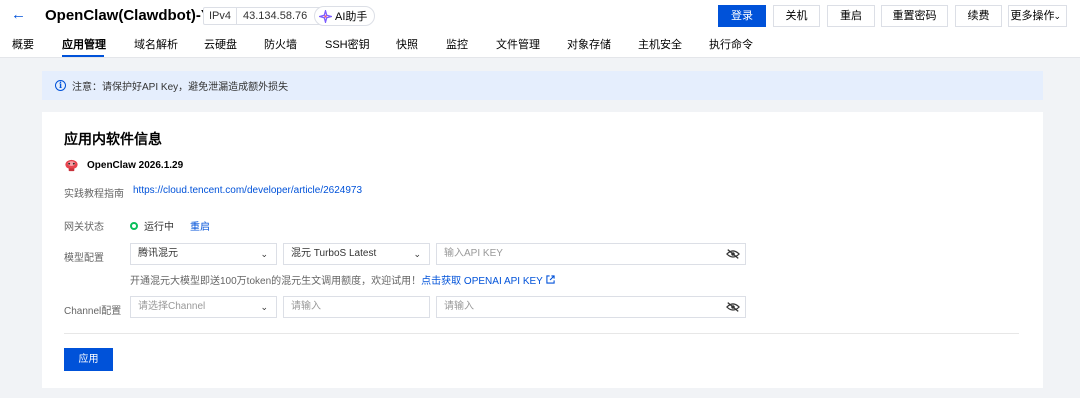  What do you see at coordinates (851, 16) in the screenshot?
I see `restart-button: 重启` at bounding box center [851, 16].